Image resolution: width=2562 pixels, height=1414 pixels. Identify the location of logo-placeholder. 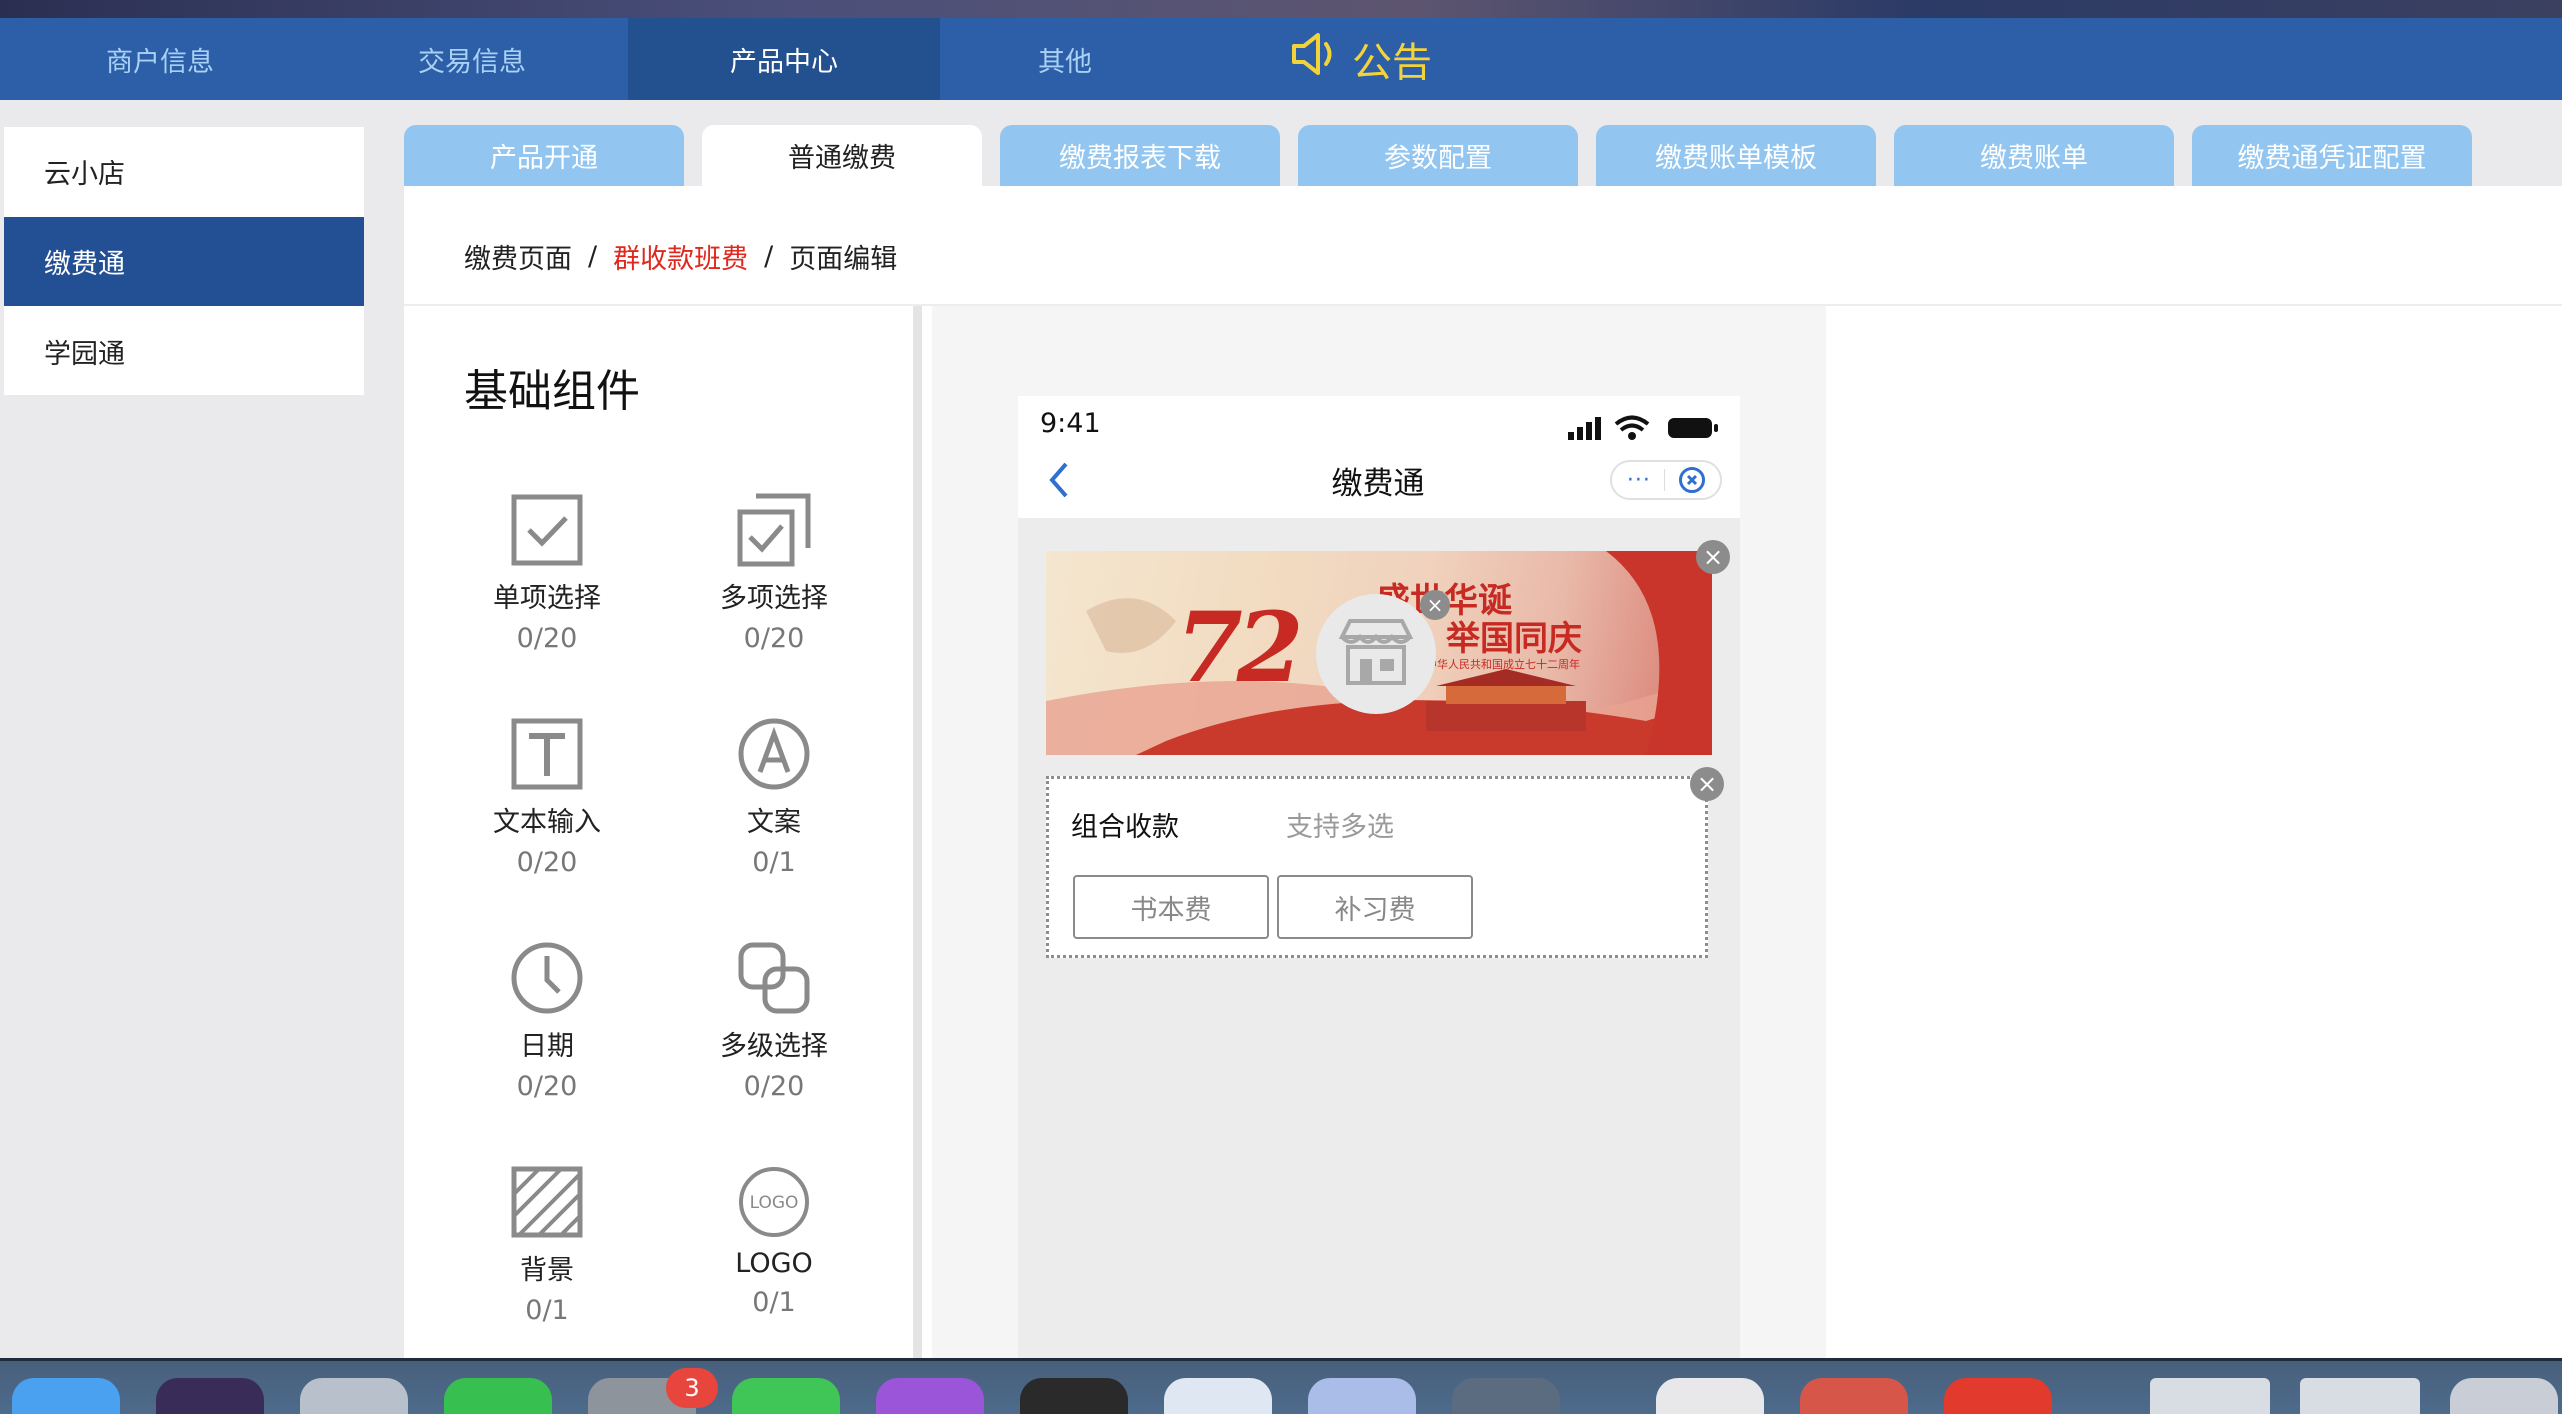
(1376, 654).